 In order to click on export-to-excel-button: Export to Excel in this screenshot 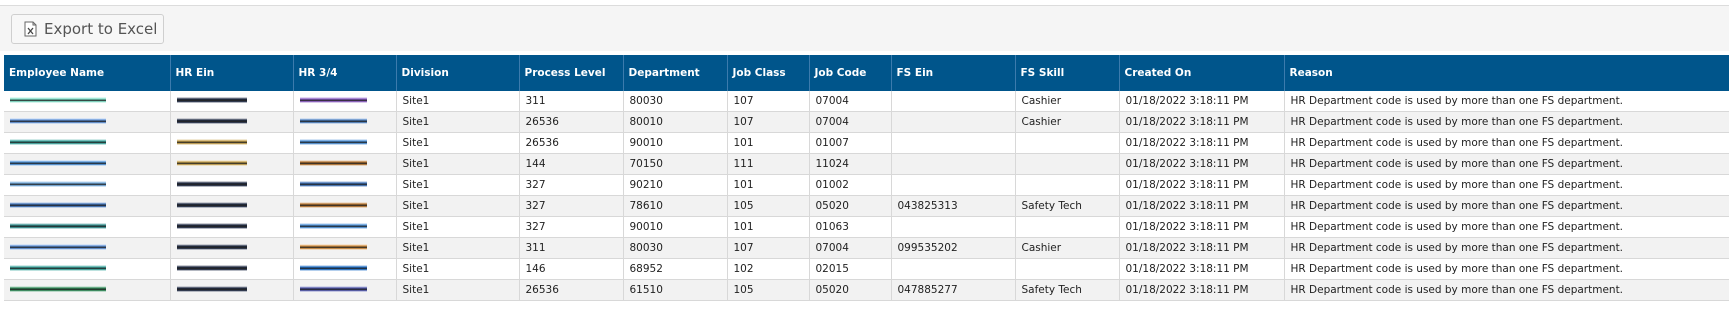, I will do `click(87, 29)`.